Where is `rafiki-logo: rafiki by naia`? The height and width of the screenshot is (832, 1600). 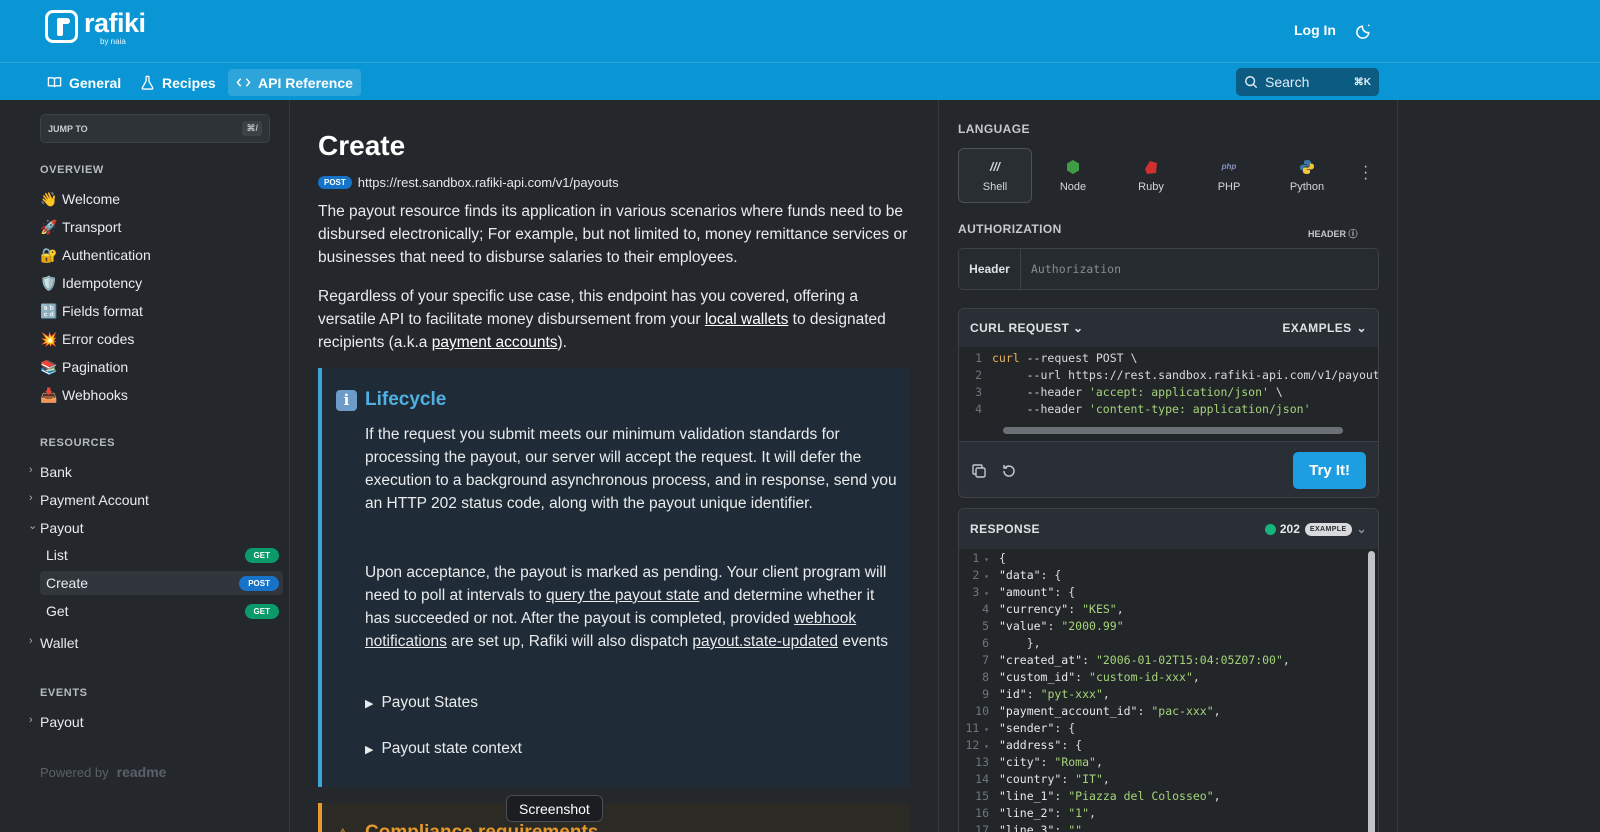
rafiki-logo: rafiki by naia is located at coordinates (95, 28).